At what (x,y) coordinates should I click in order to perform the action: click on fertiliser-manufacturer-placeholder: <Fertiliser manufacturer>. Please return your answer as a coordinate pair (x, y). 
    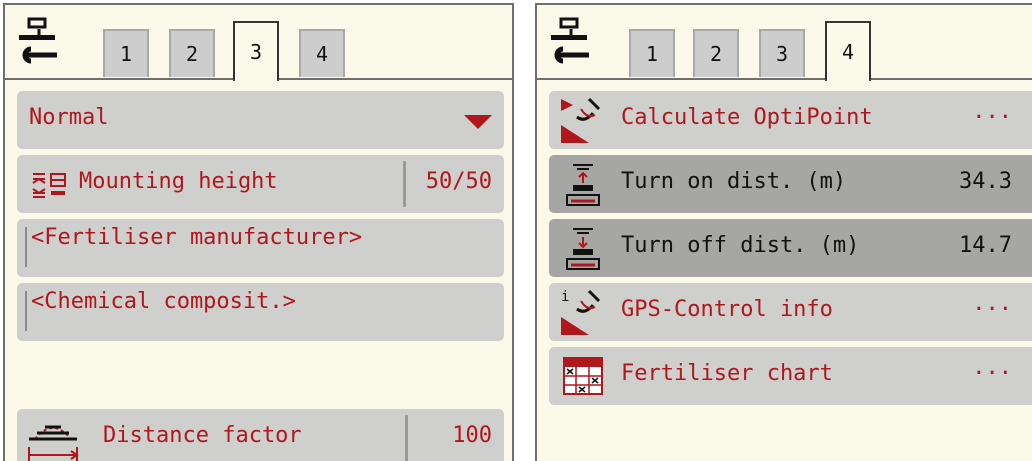
    Looking at the image, I should click on (197, 237).